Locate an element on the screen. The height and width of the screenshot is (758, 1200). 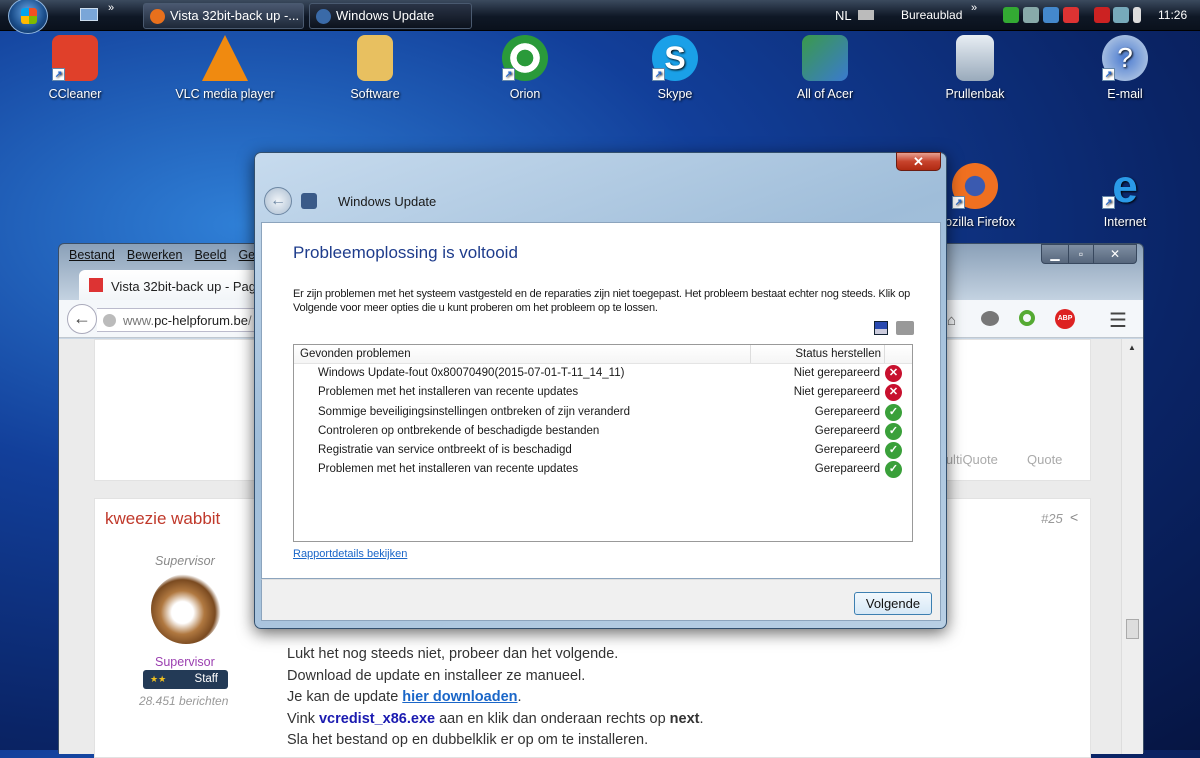
icon-label: Internet is located at coordinates (1125, 222).